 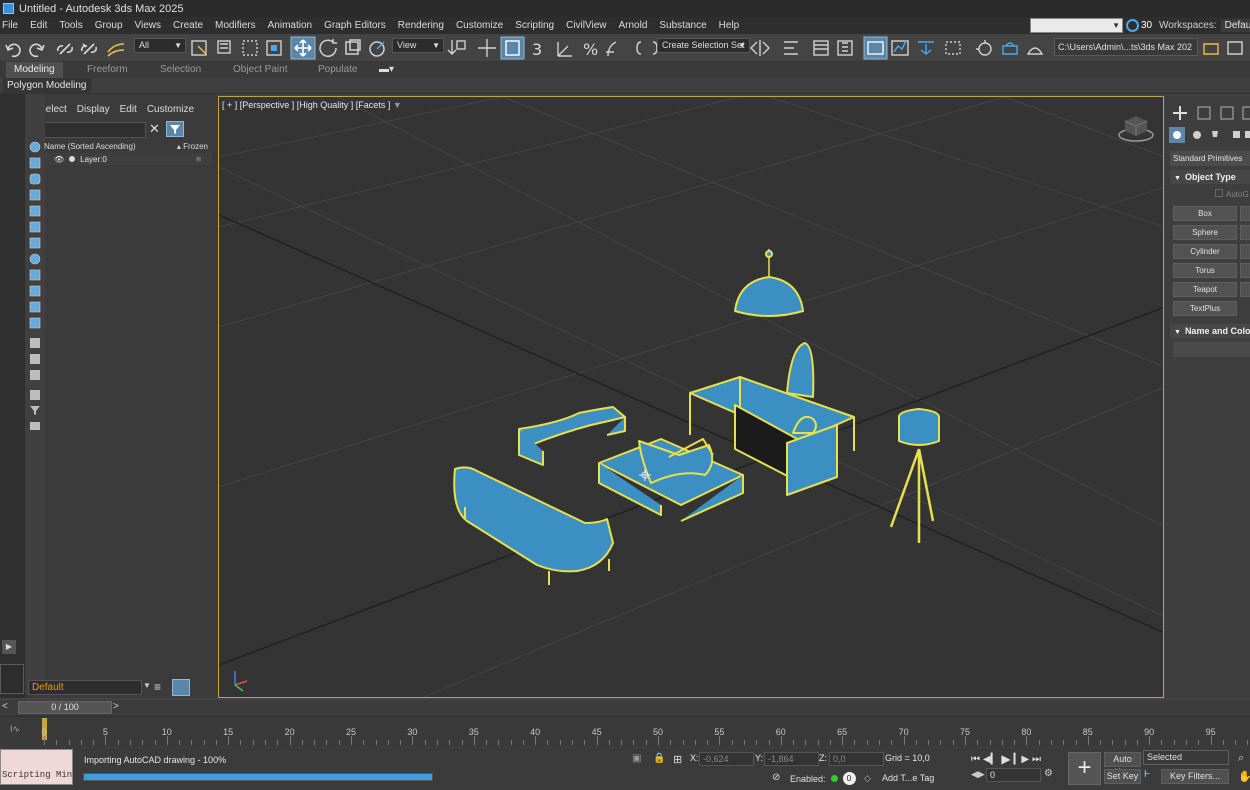 I want to click on key-mode-icon: ◀▶, so click(x=978, y=774).